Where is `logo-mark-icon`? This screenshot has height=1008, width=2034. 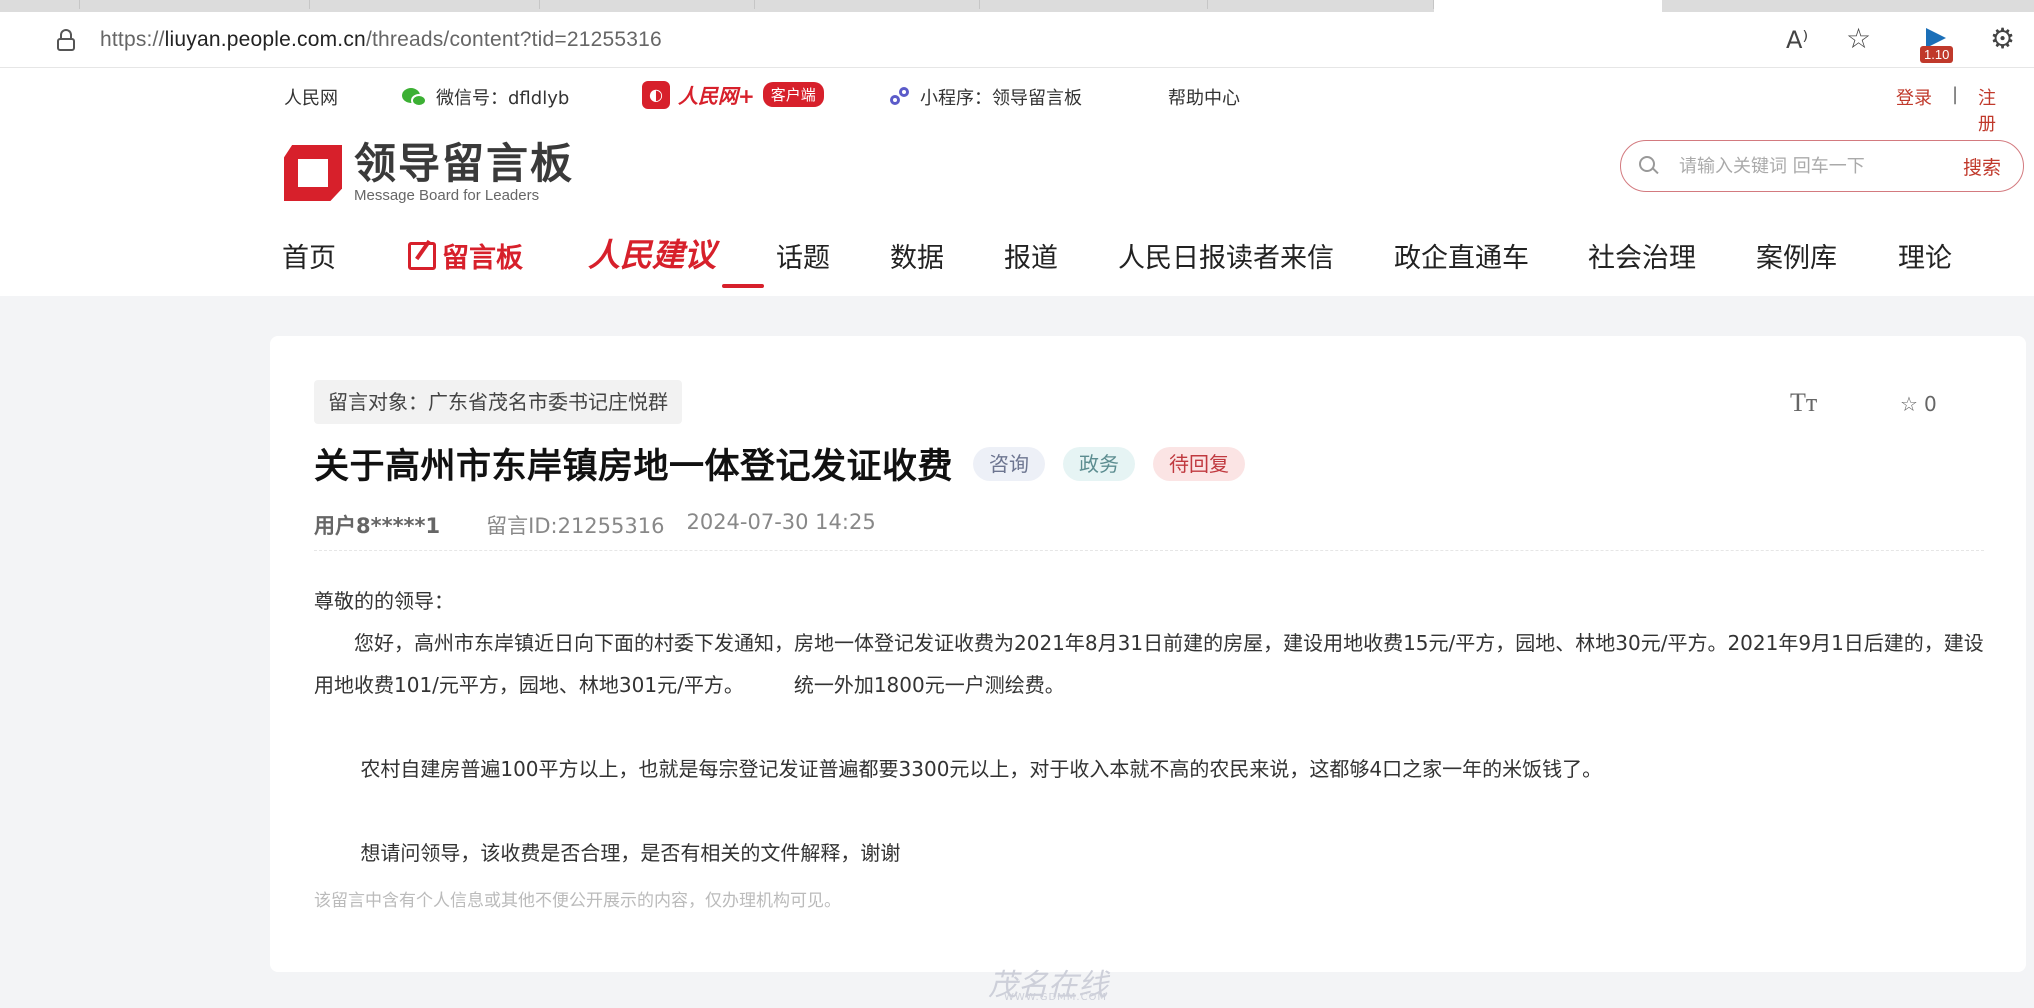
logo-mark-icon is located at coordinates (313, 173).